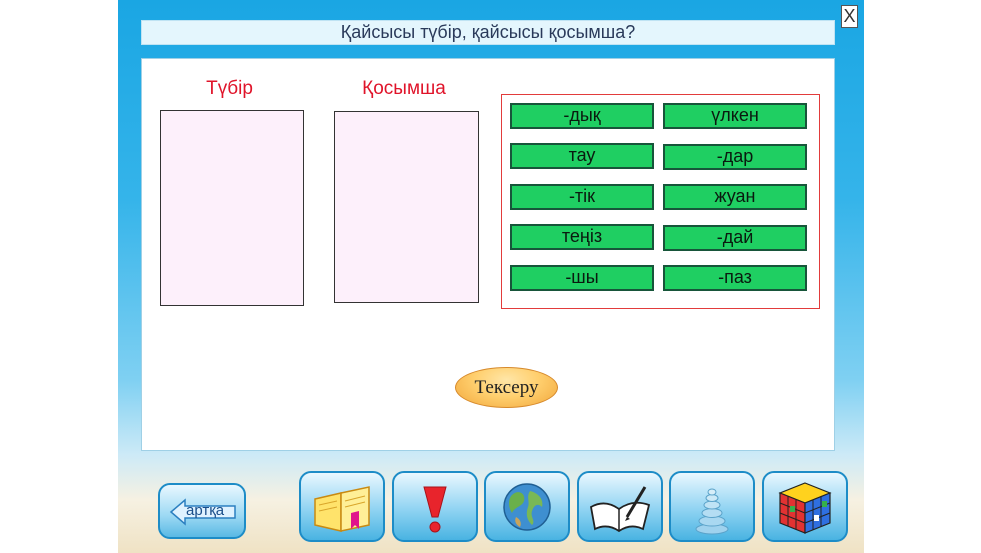 This screenshot has height=553, width=981. What do you see at coordinates (735, 238) in the screenshot?
I see `word-chip: -дай` at bounding box center [735, 238].